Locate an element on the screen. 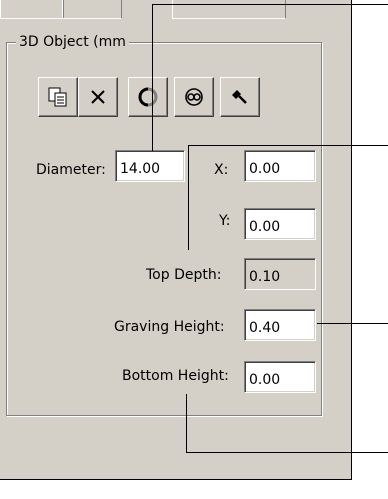 Image resolution: width=388 pixels, height=499 pixels. rotate-button is located at coordinates (148, 97).